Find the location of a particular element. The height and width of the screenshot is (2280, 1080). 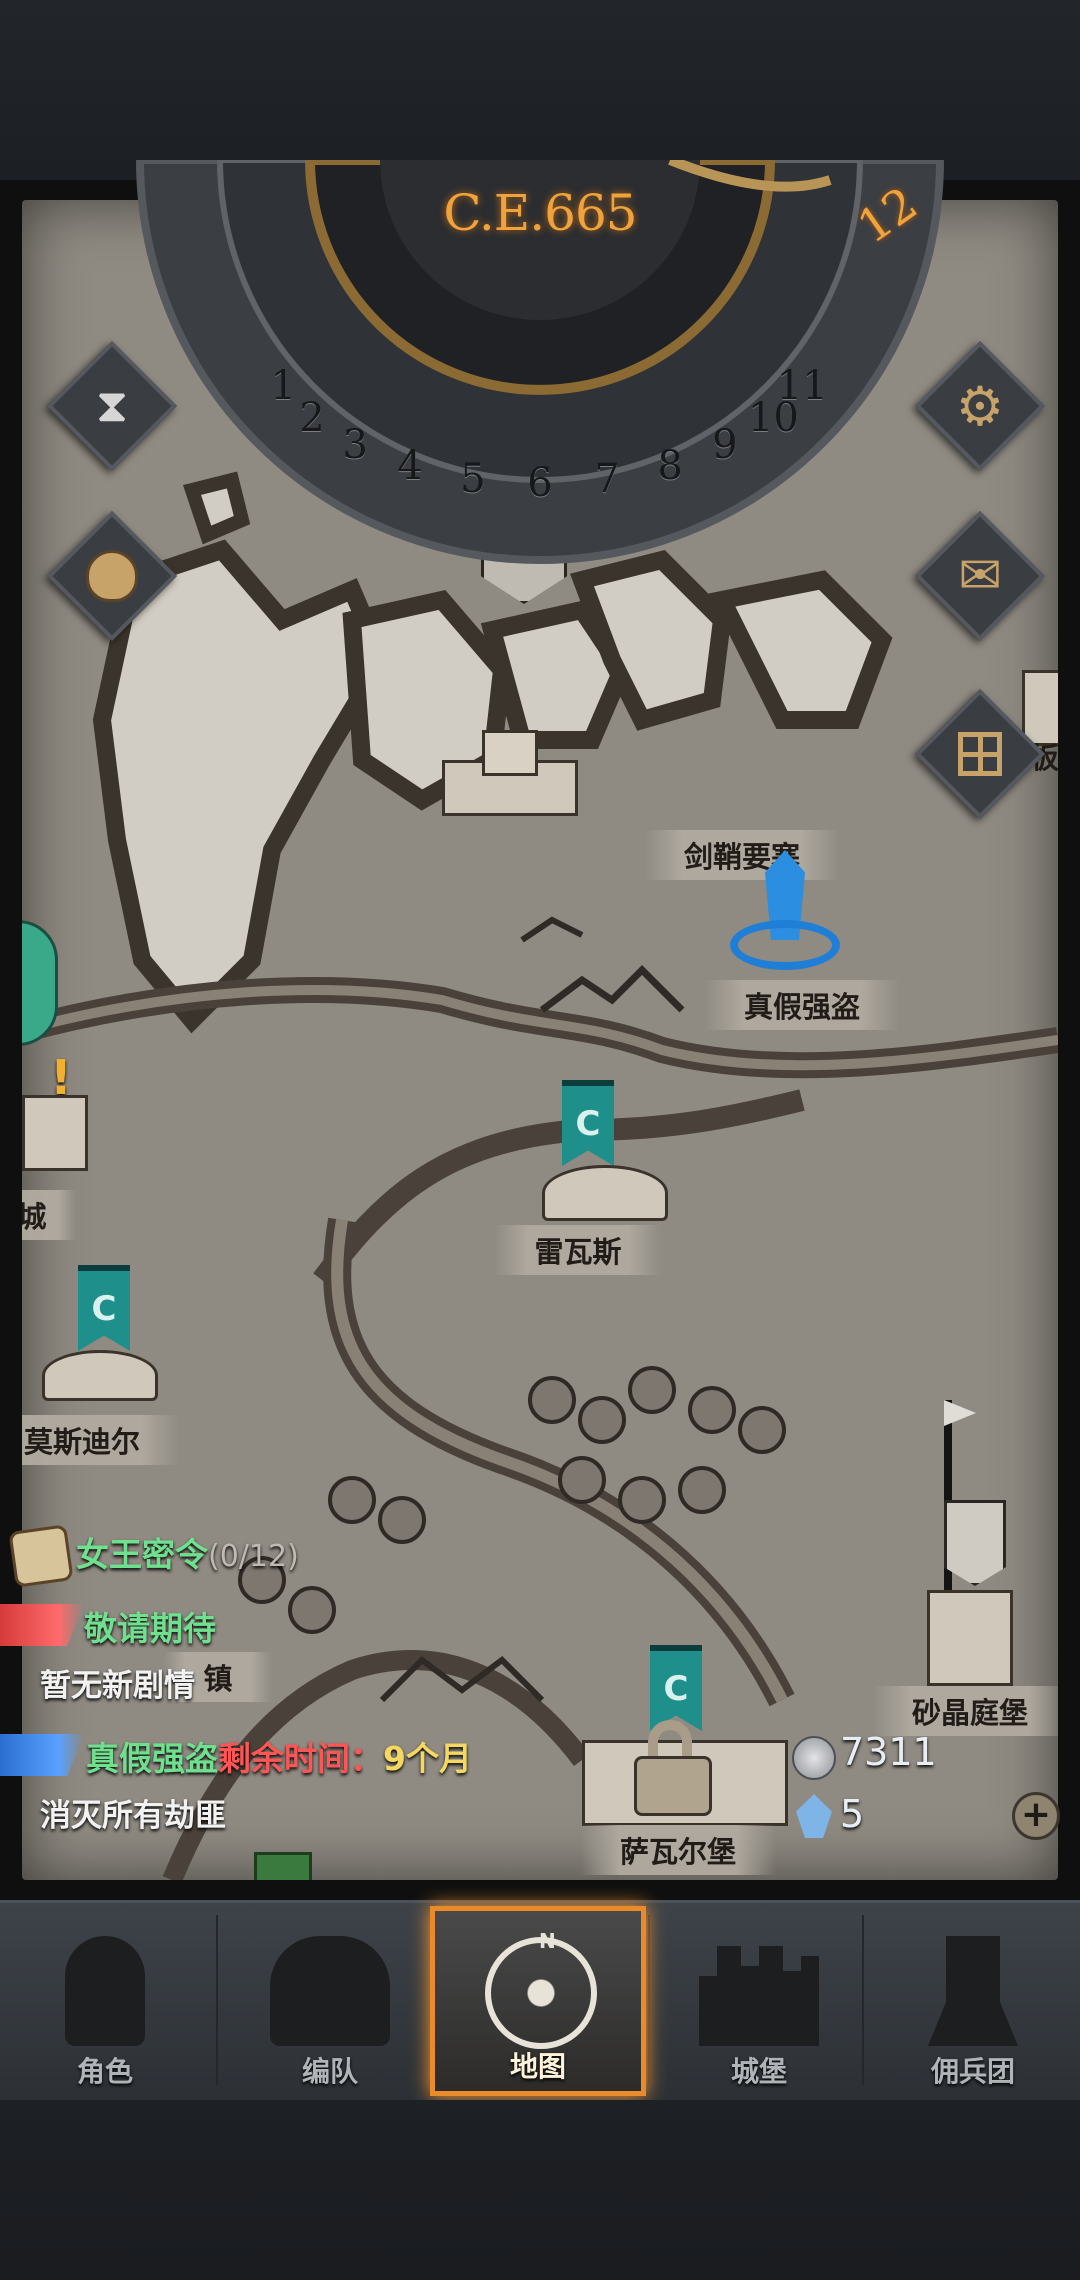

place-label-cheng: 城 is located at coordinates (49, 1215).